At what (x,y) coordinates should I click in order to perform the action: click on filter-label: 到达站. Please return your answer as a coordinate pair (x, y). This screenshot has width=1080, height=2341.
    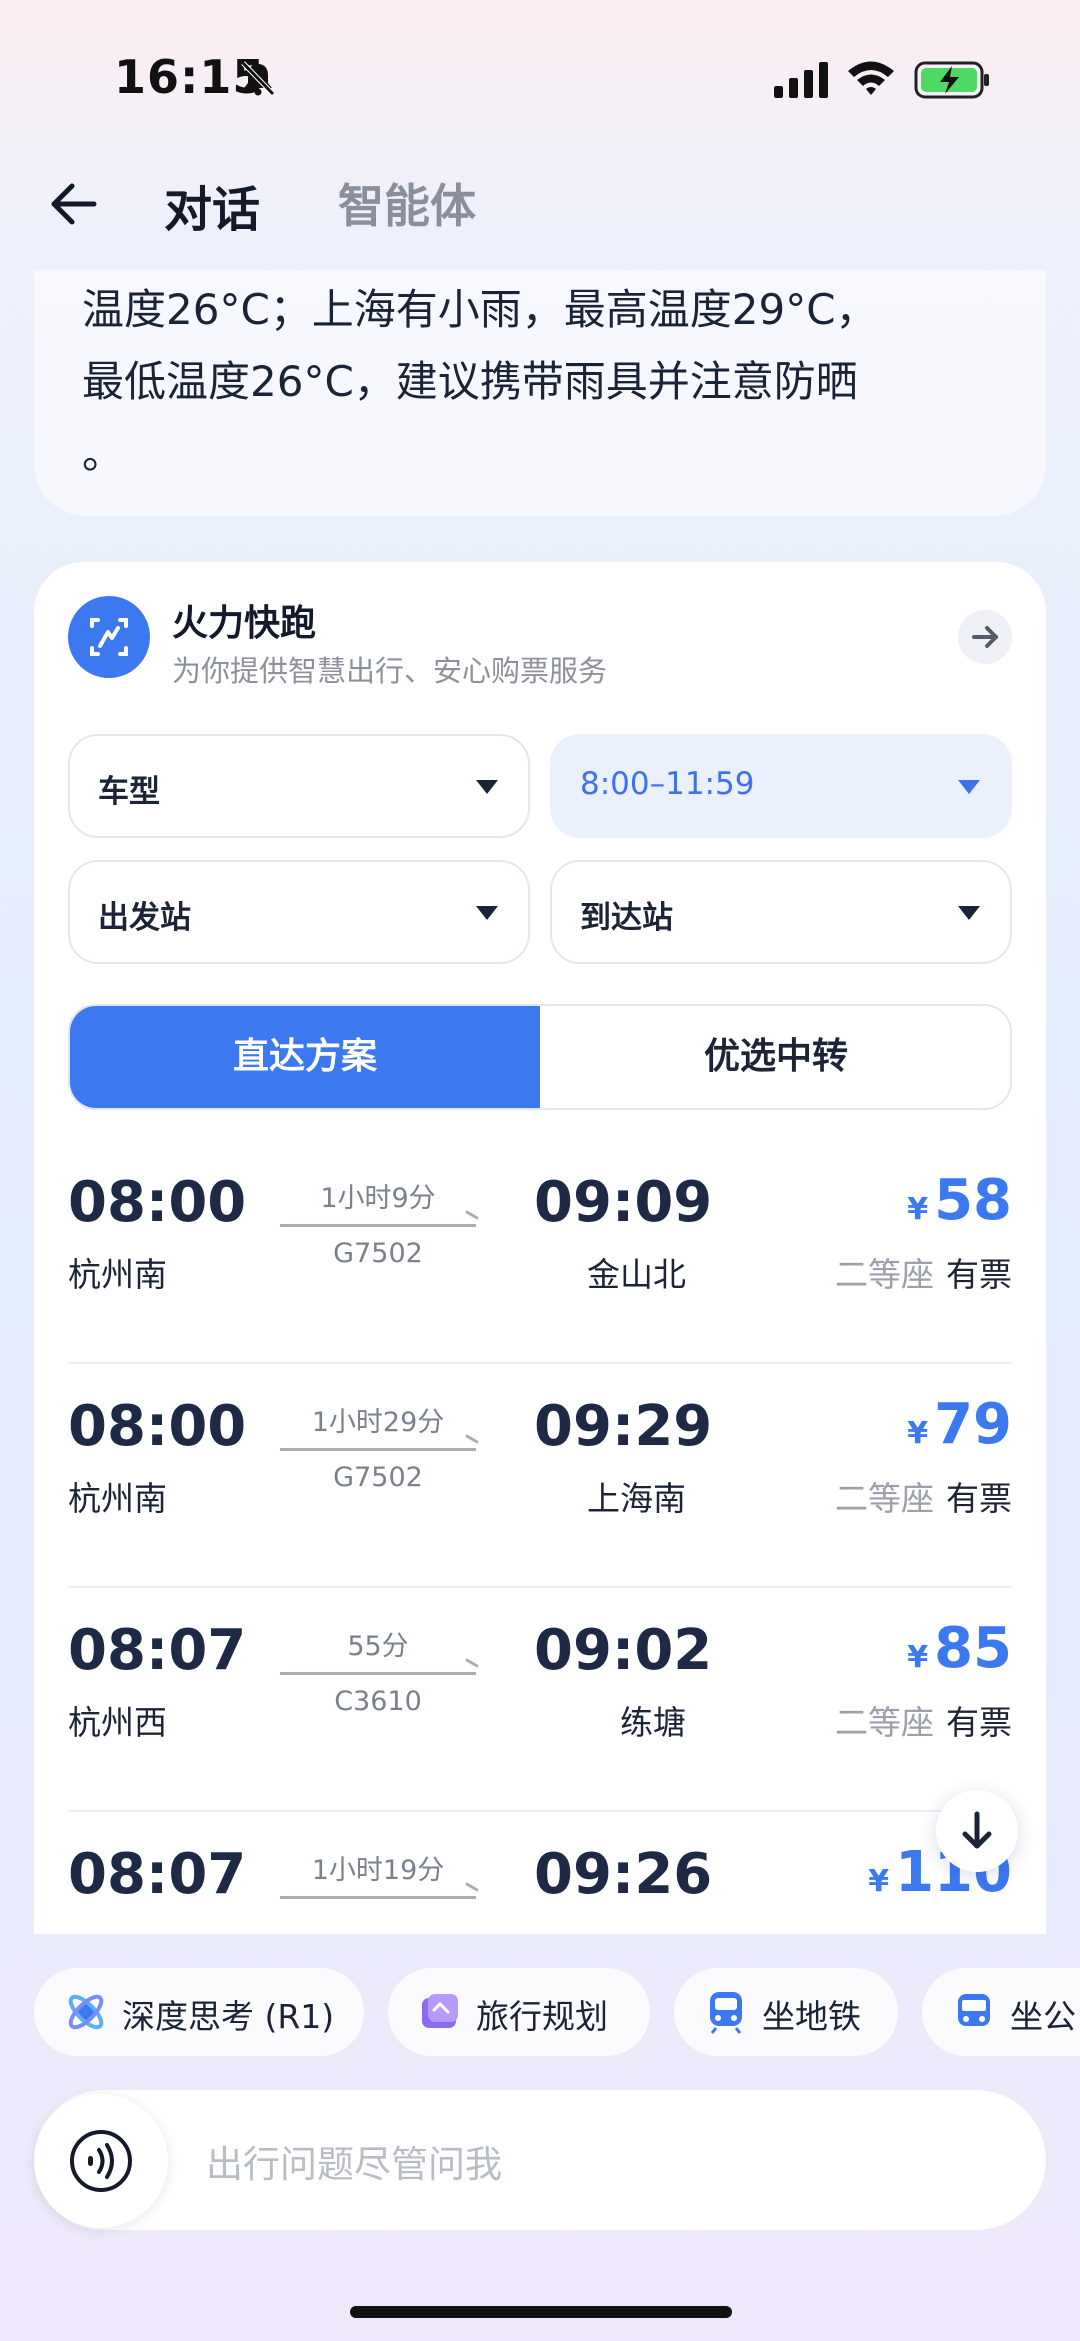
    Looking at the image, I should click on (626, 918).